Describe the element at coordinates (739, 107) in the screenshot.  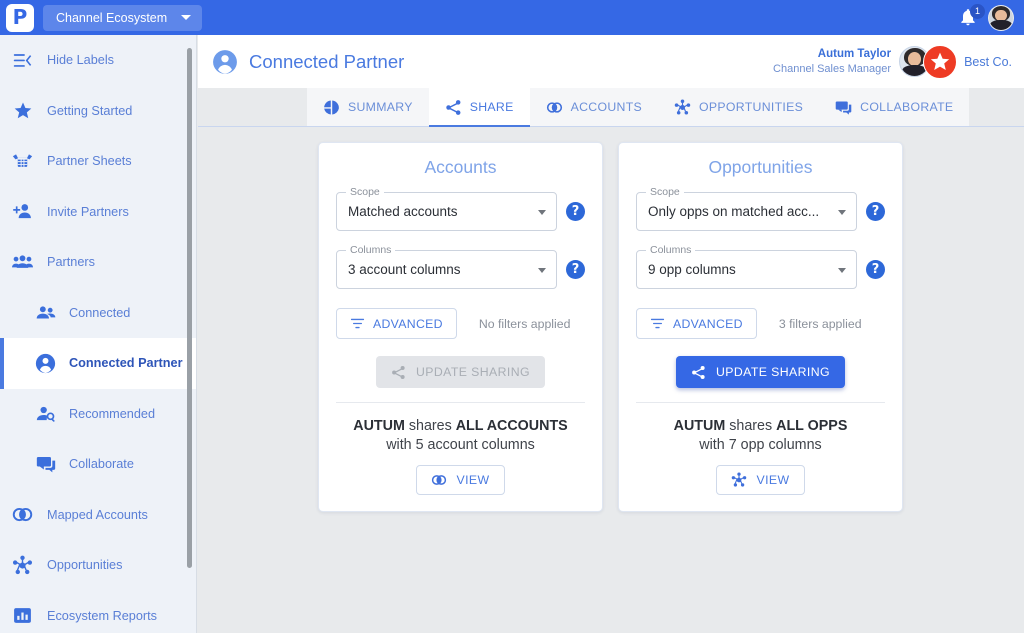
I see `tab-opportunities: OPPORTUNITIES` at that location.